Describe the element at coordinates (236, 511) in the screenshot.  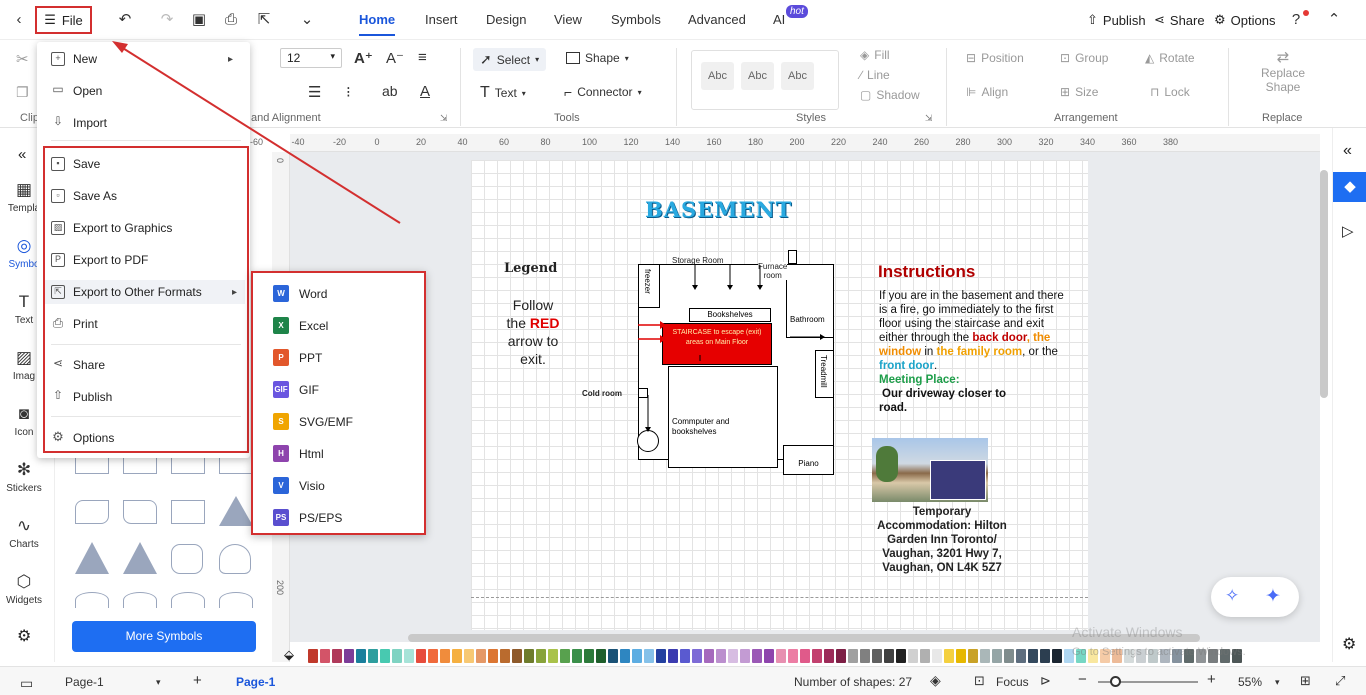
I see `shape-triangle` at that location.